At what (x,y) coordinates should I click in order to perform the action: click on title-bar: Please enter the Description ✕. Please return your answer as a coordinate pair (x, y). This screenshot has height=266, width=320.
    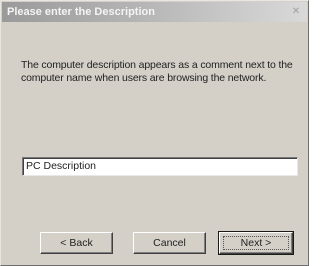
    Looking at the image, I should click on (154, 12).